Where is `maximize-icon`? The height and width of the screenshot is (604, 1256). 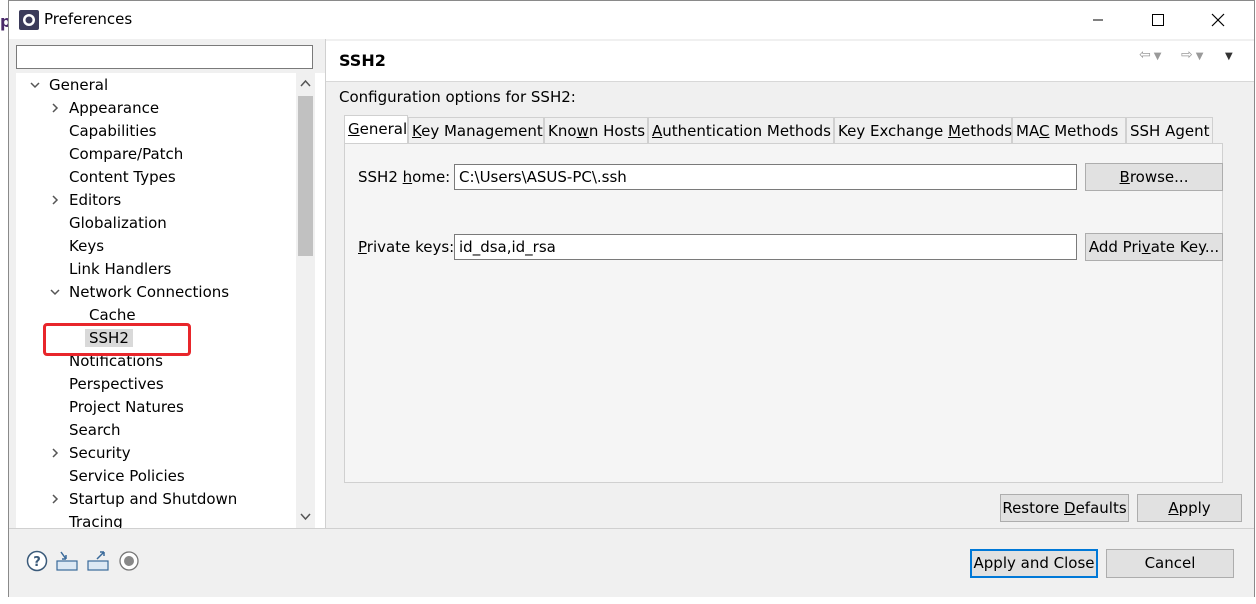
maximize-icon is located at coordinates (1158, 20).